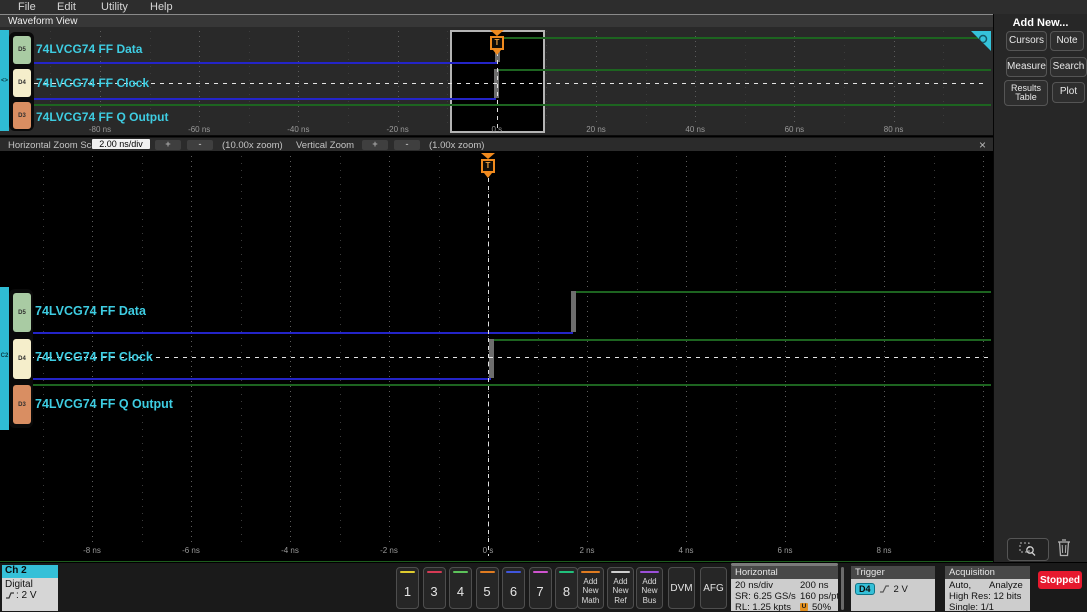 Image resolution: width=1087 pixels, height=612 pixels. I want to click on add-cursors-button: Cursors, so click(1026, 41).